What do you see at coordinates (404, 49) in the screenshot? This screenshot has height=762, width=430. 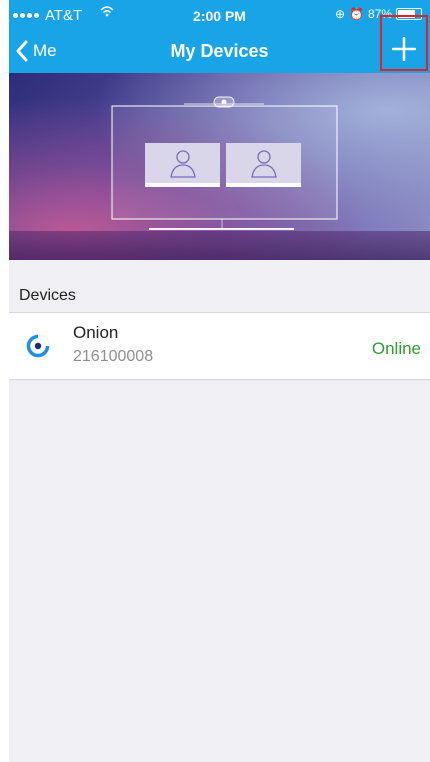 I see `plus-icon` at bounding box center [404, 49].